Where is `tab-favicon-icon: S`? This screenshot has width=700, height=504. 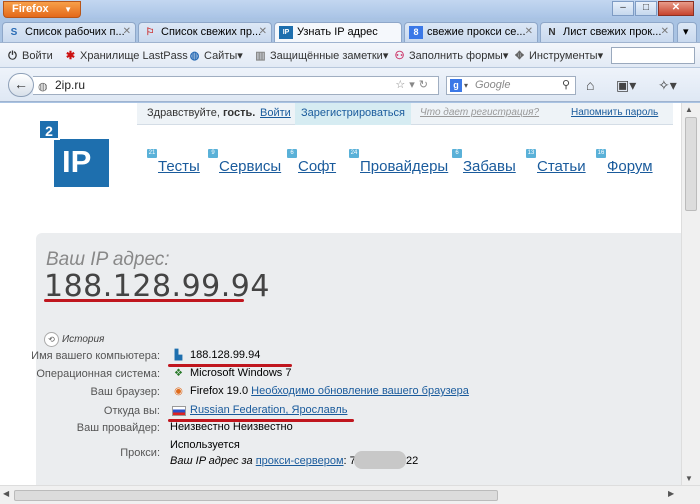
tab-favicon-icon: S is located at coordinates (14, 32).